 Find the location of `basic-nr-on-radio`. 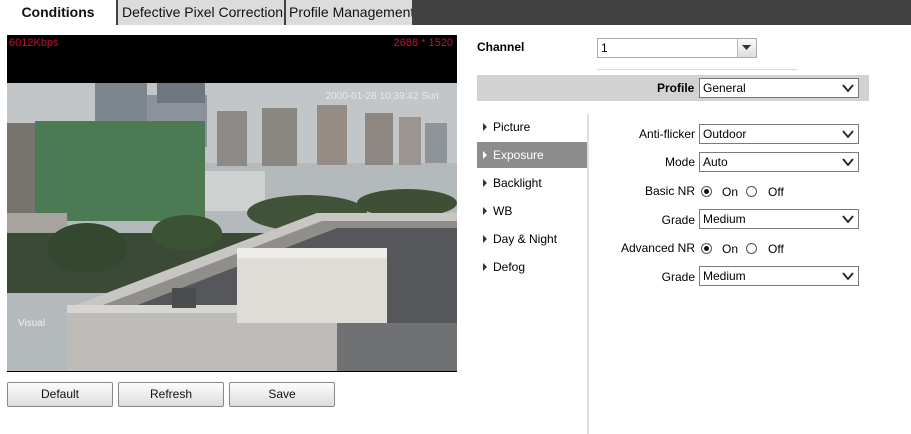

basic-nr-on-radio is located at coordinates (706, 191).